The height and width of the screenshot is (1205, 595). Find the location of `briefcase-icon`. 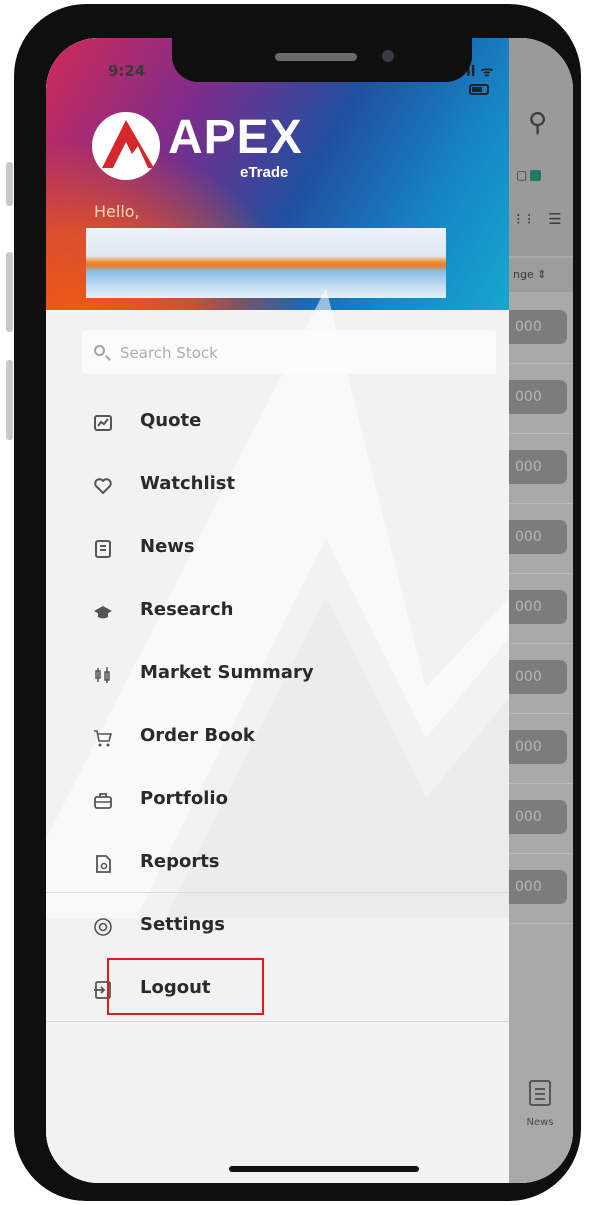

briefcase-icon is located at coordinates (103, 801).